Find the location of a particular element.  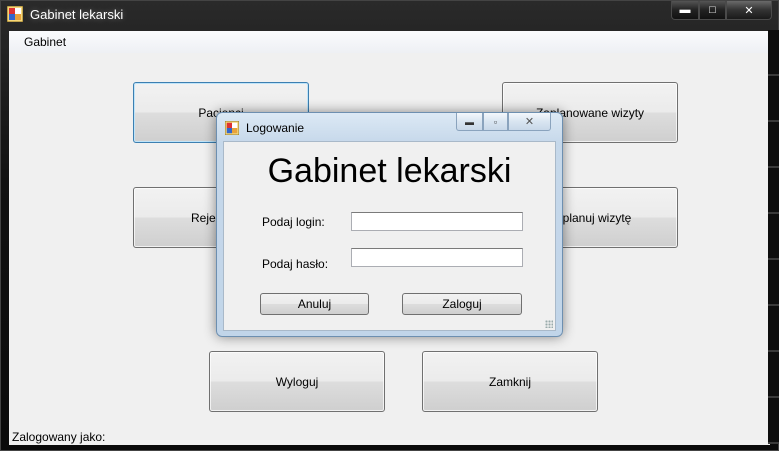

login-button: Zaloguj is located at coordinates (462, 304).